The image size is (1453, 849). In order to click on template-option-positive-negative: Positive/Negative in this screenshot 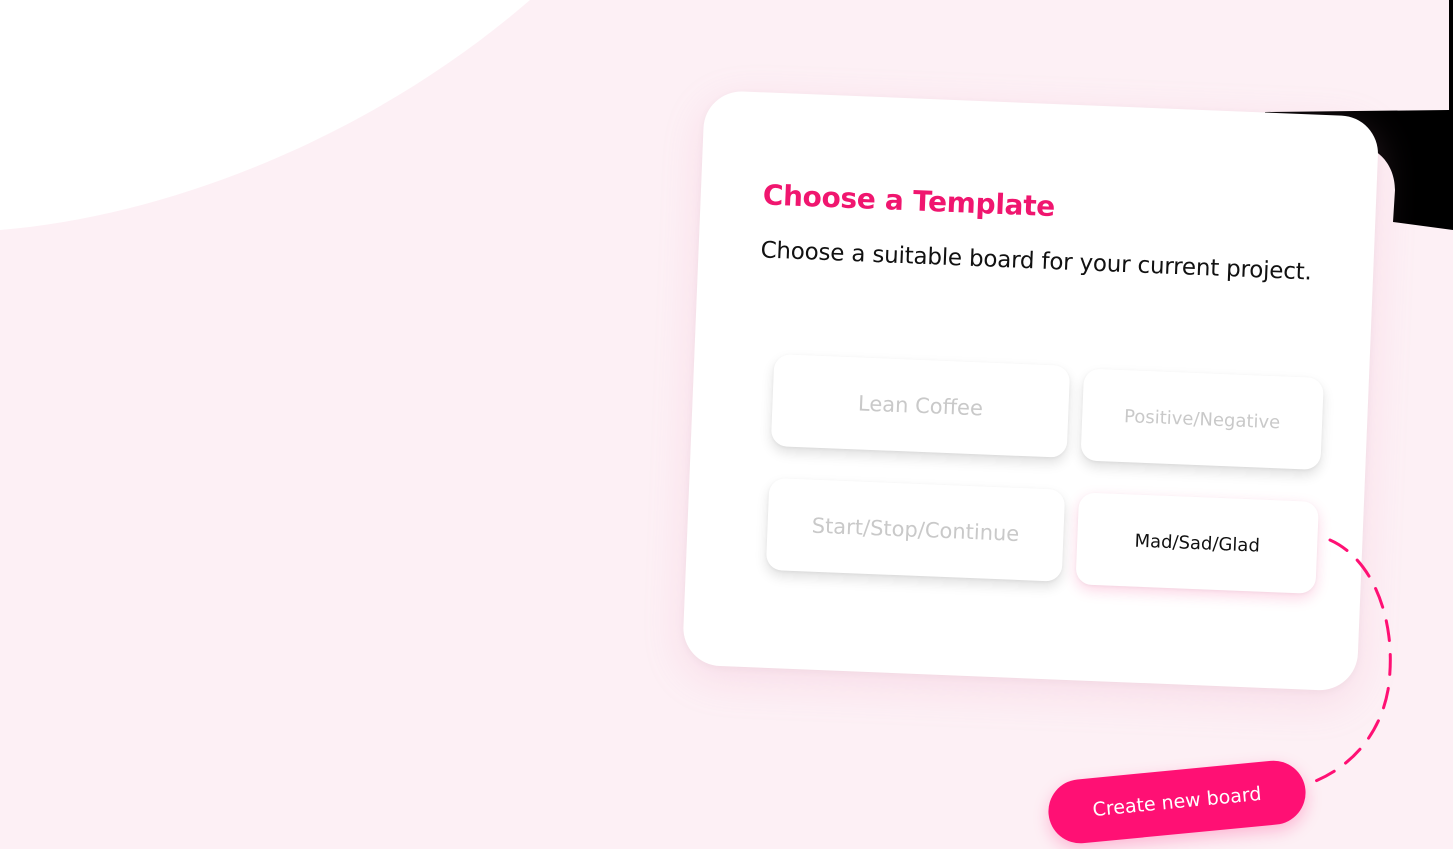, I will do `click(1202, 419)`.